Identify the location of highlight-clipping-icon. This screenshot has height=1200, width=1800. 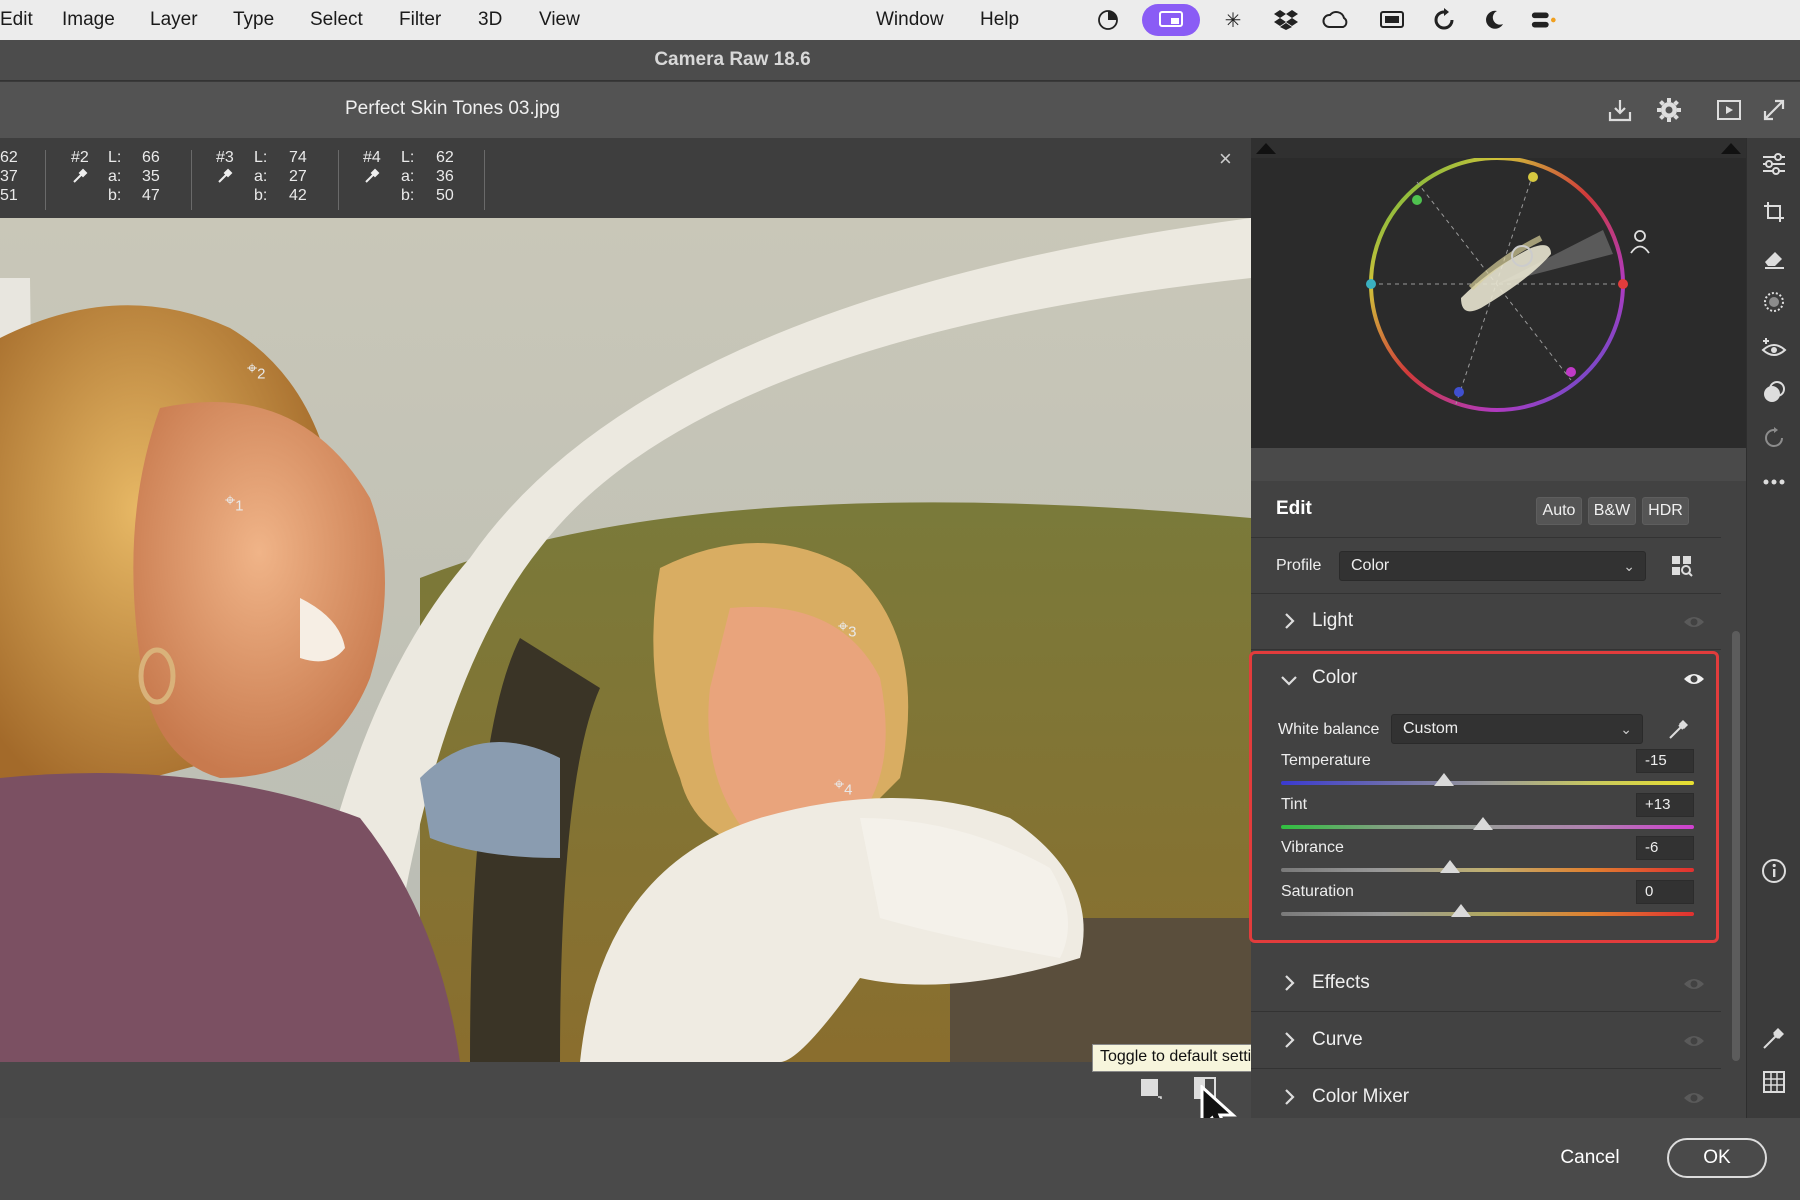
(1731, 150).